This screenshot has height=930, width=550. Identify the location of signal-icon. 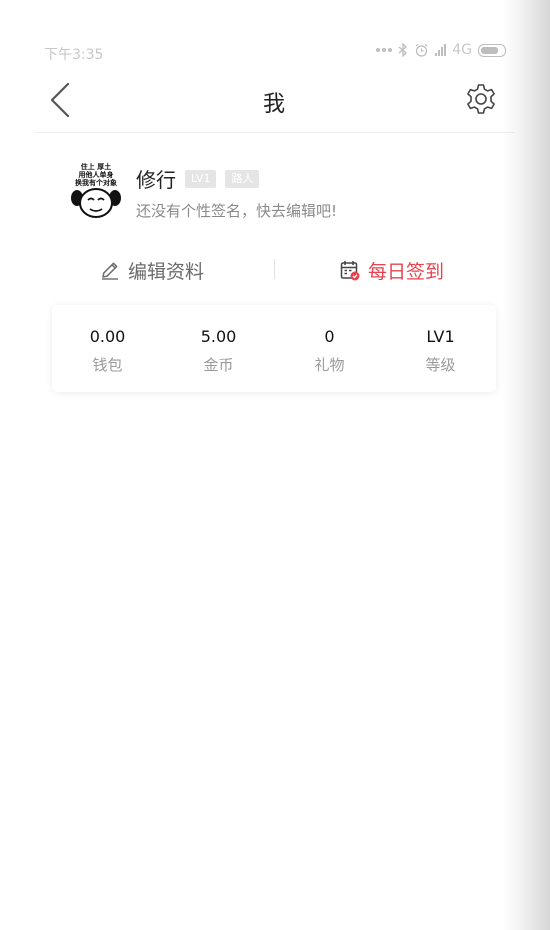
(441, 50).